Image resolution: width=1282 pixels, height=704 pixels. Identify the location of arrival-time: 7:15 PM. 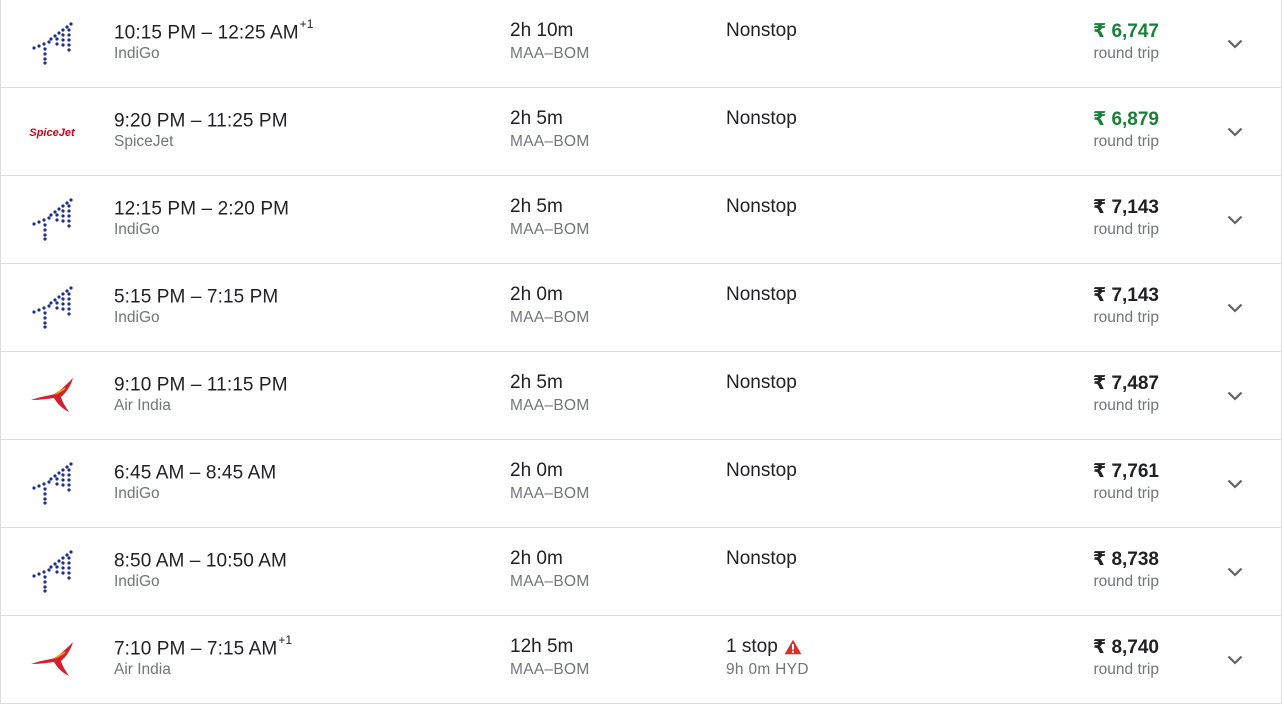
(242, 297).